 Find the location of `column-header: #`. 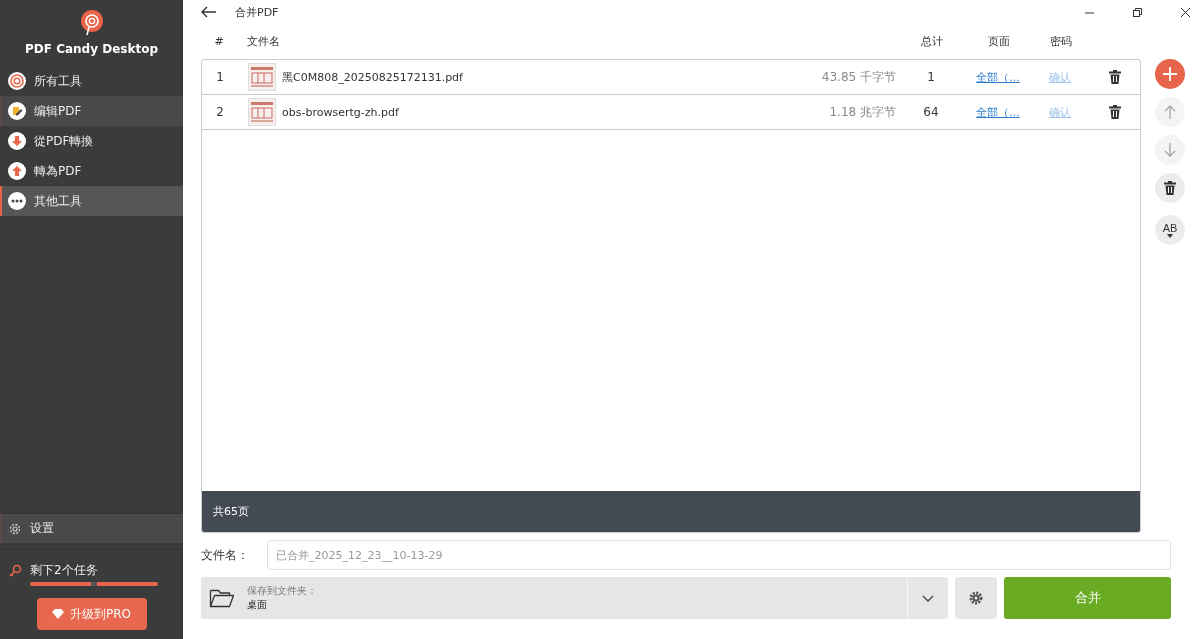

column-header: # is located at coordinates (219, 41).